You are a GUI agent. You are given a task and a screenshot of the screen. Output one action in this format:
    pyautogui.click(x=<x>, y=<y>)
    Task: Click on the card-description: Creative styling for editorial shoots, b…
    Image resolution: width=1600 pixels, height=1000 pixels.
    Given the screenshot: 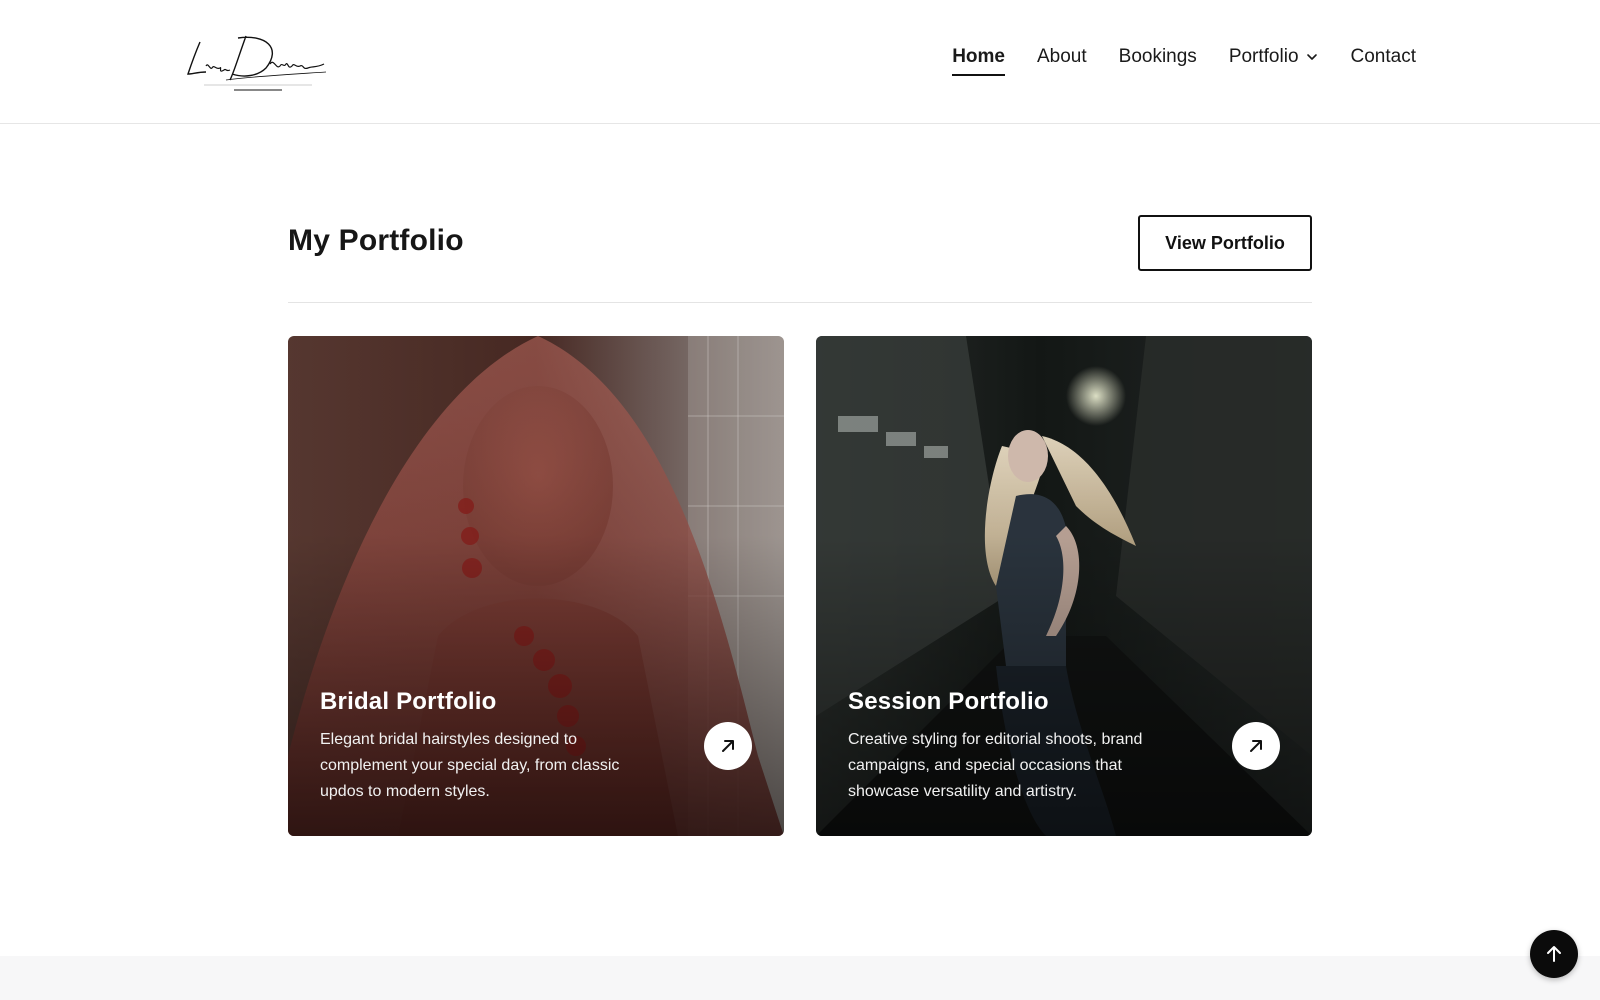 What is the action you would take?
    pyautogui.click(x=995, y=765)
    